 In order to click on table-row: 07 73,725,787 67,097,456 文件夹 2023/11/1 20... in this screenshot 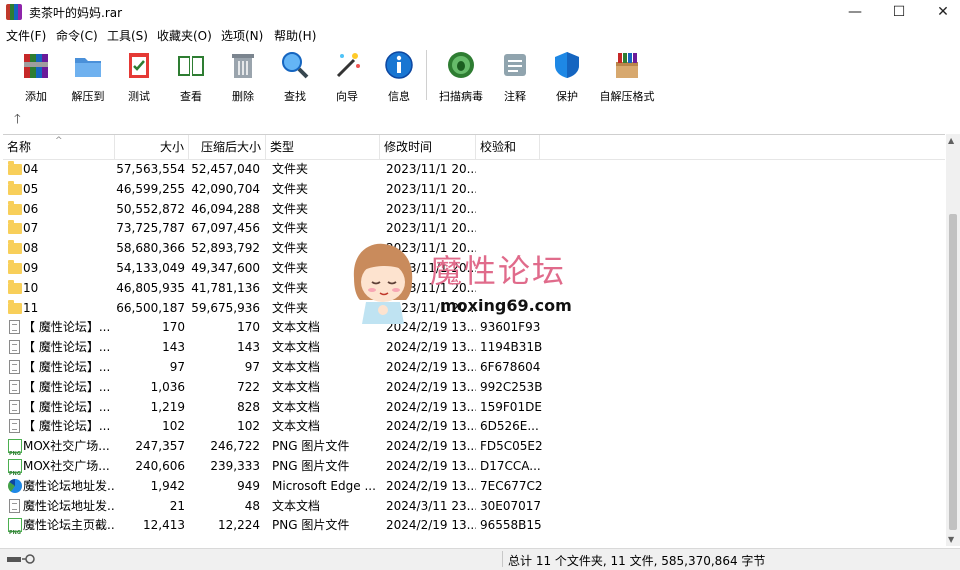, I will do `click(474, 228)`.